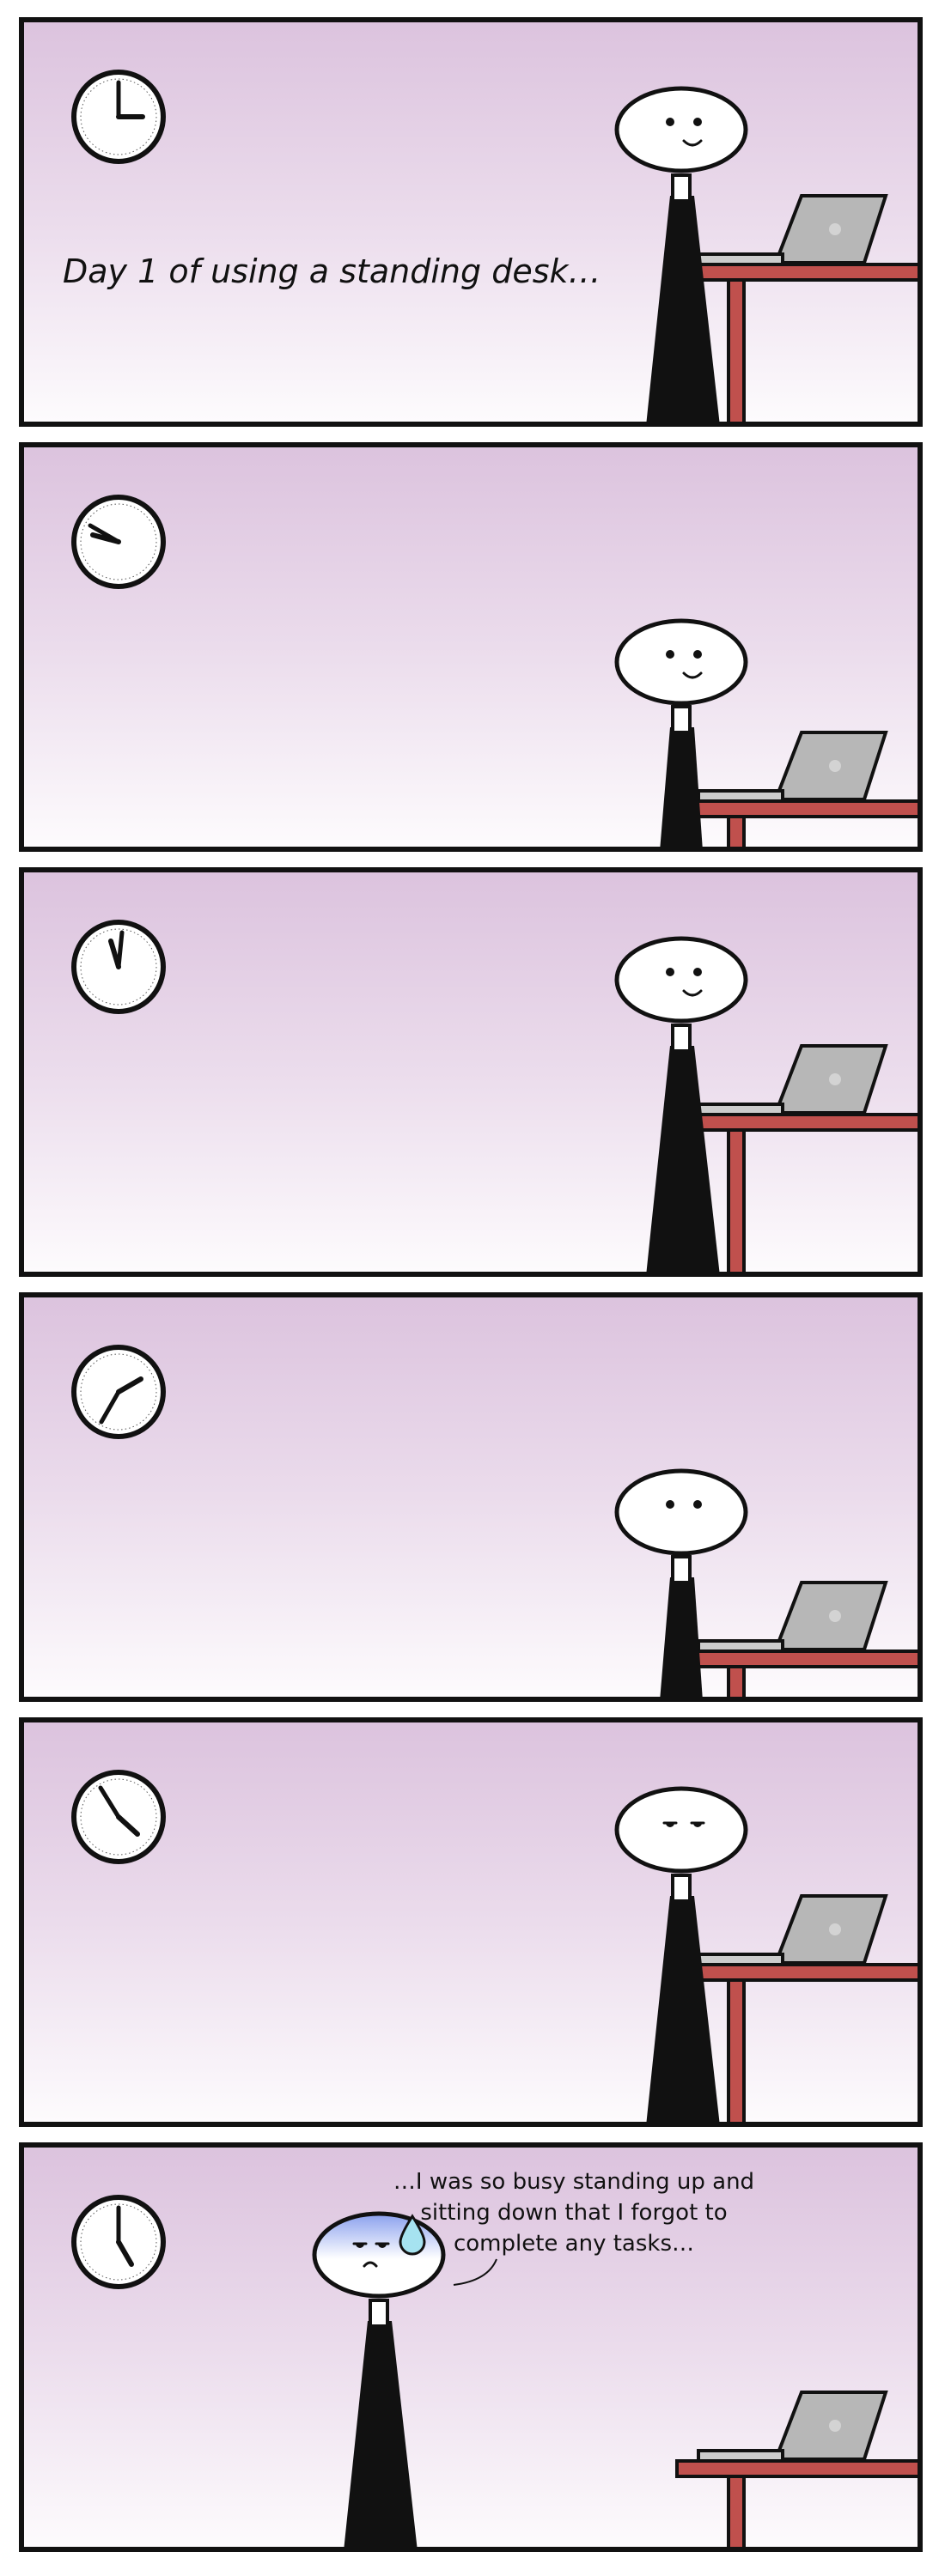 The height and width of the screenshot is (2576, 945). I want to click on stick-figure, so click(379, 2379).